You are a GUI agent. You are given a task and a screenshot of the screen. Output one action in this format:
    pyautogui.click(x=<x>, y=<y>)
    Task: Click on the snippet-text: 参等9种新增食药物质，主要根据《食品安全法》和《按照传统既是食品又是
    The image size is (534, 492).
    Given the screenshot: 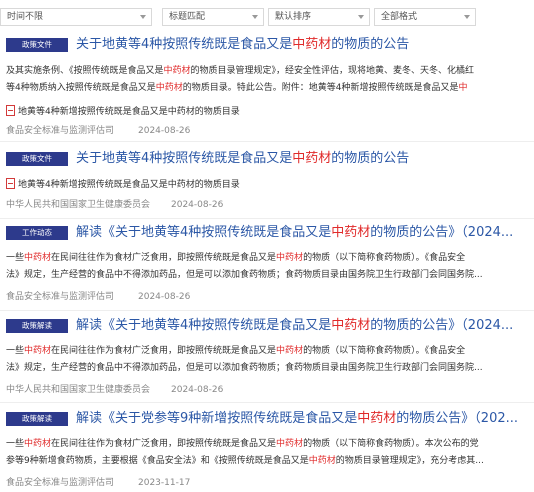 What is the action you would take?
    pyautogui.click(x=157, y=461)
    